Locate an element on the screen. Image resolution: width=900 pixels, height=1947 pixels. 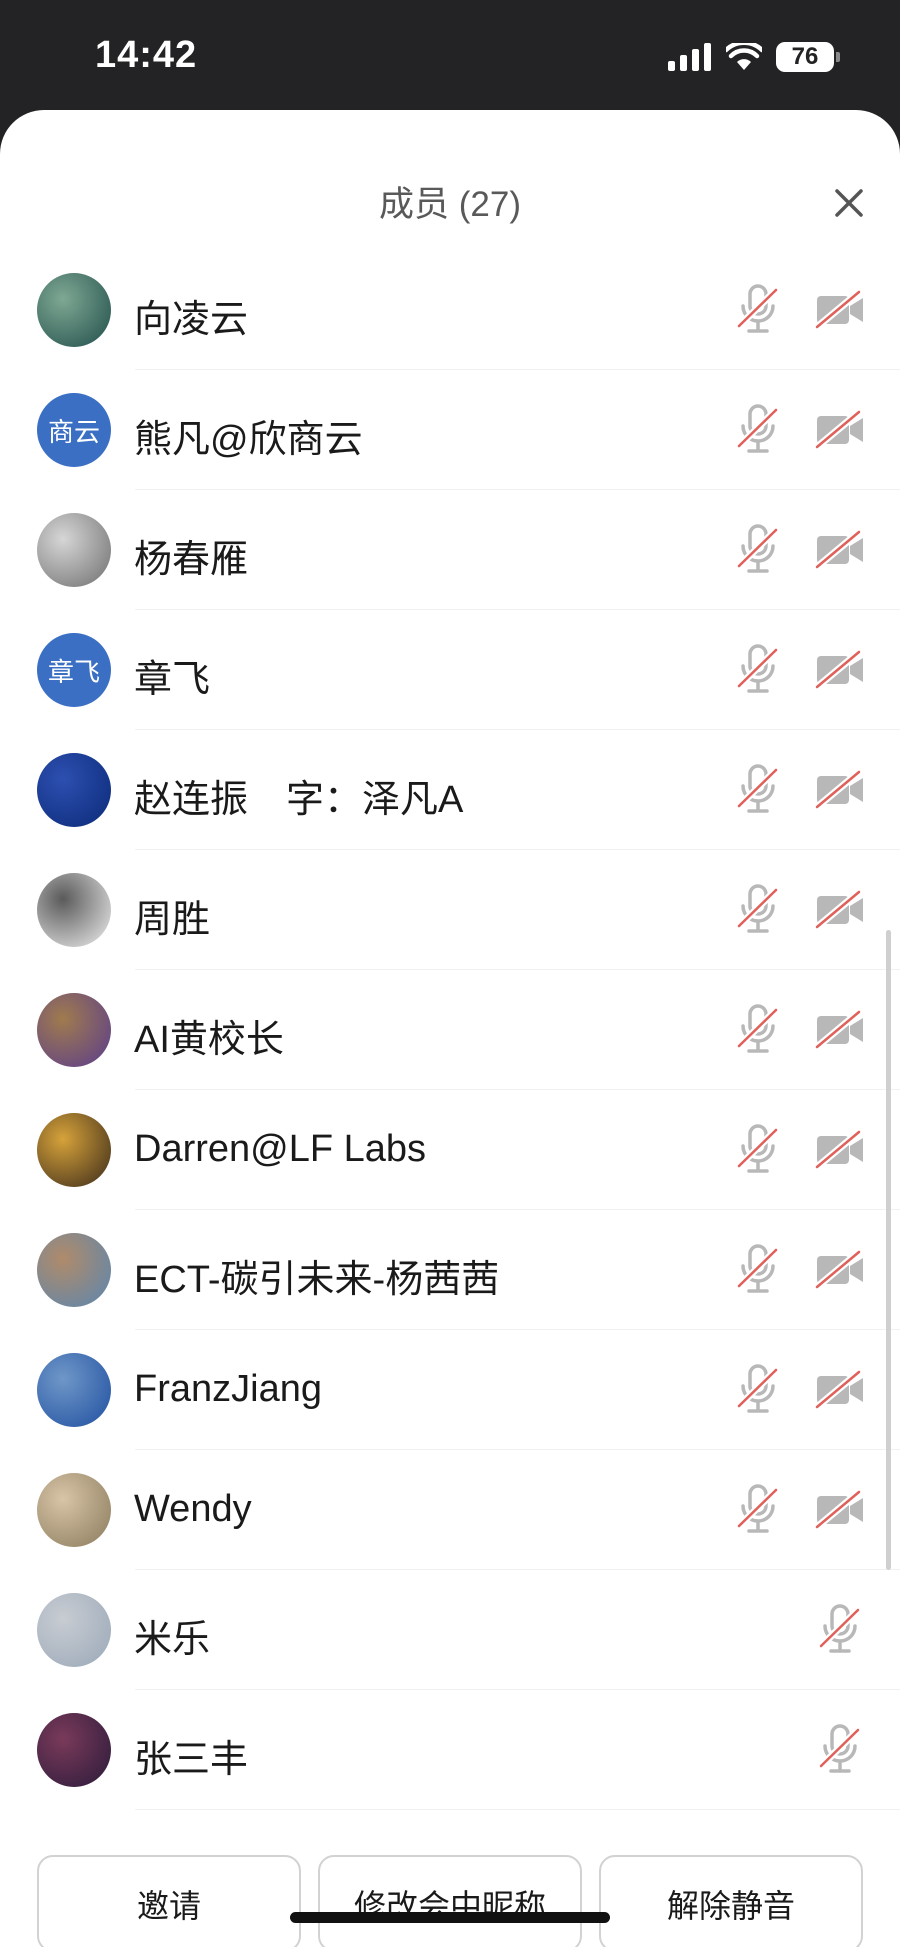
sheet-header: 成员 (27) is located at coordinates (450, 180).